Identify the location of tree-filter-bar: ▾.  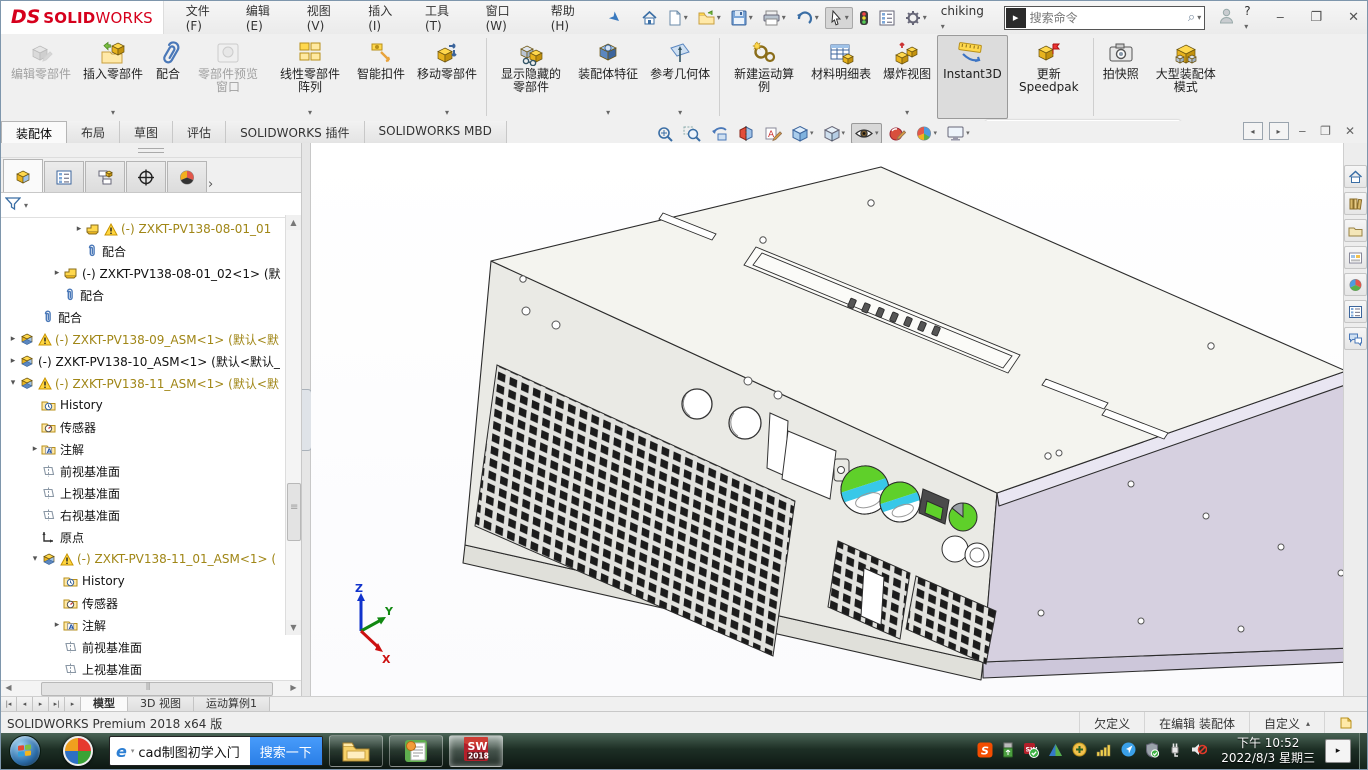
(151, 205).